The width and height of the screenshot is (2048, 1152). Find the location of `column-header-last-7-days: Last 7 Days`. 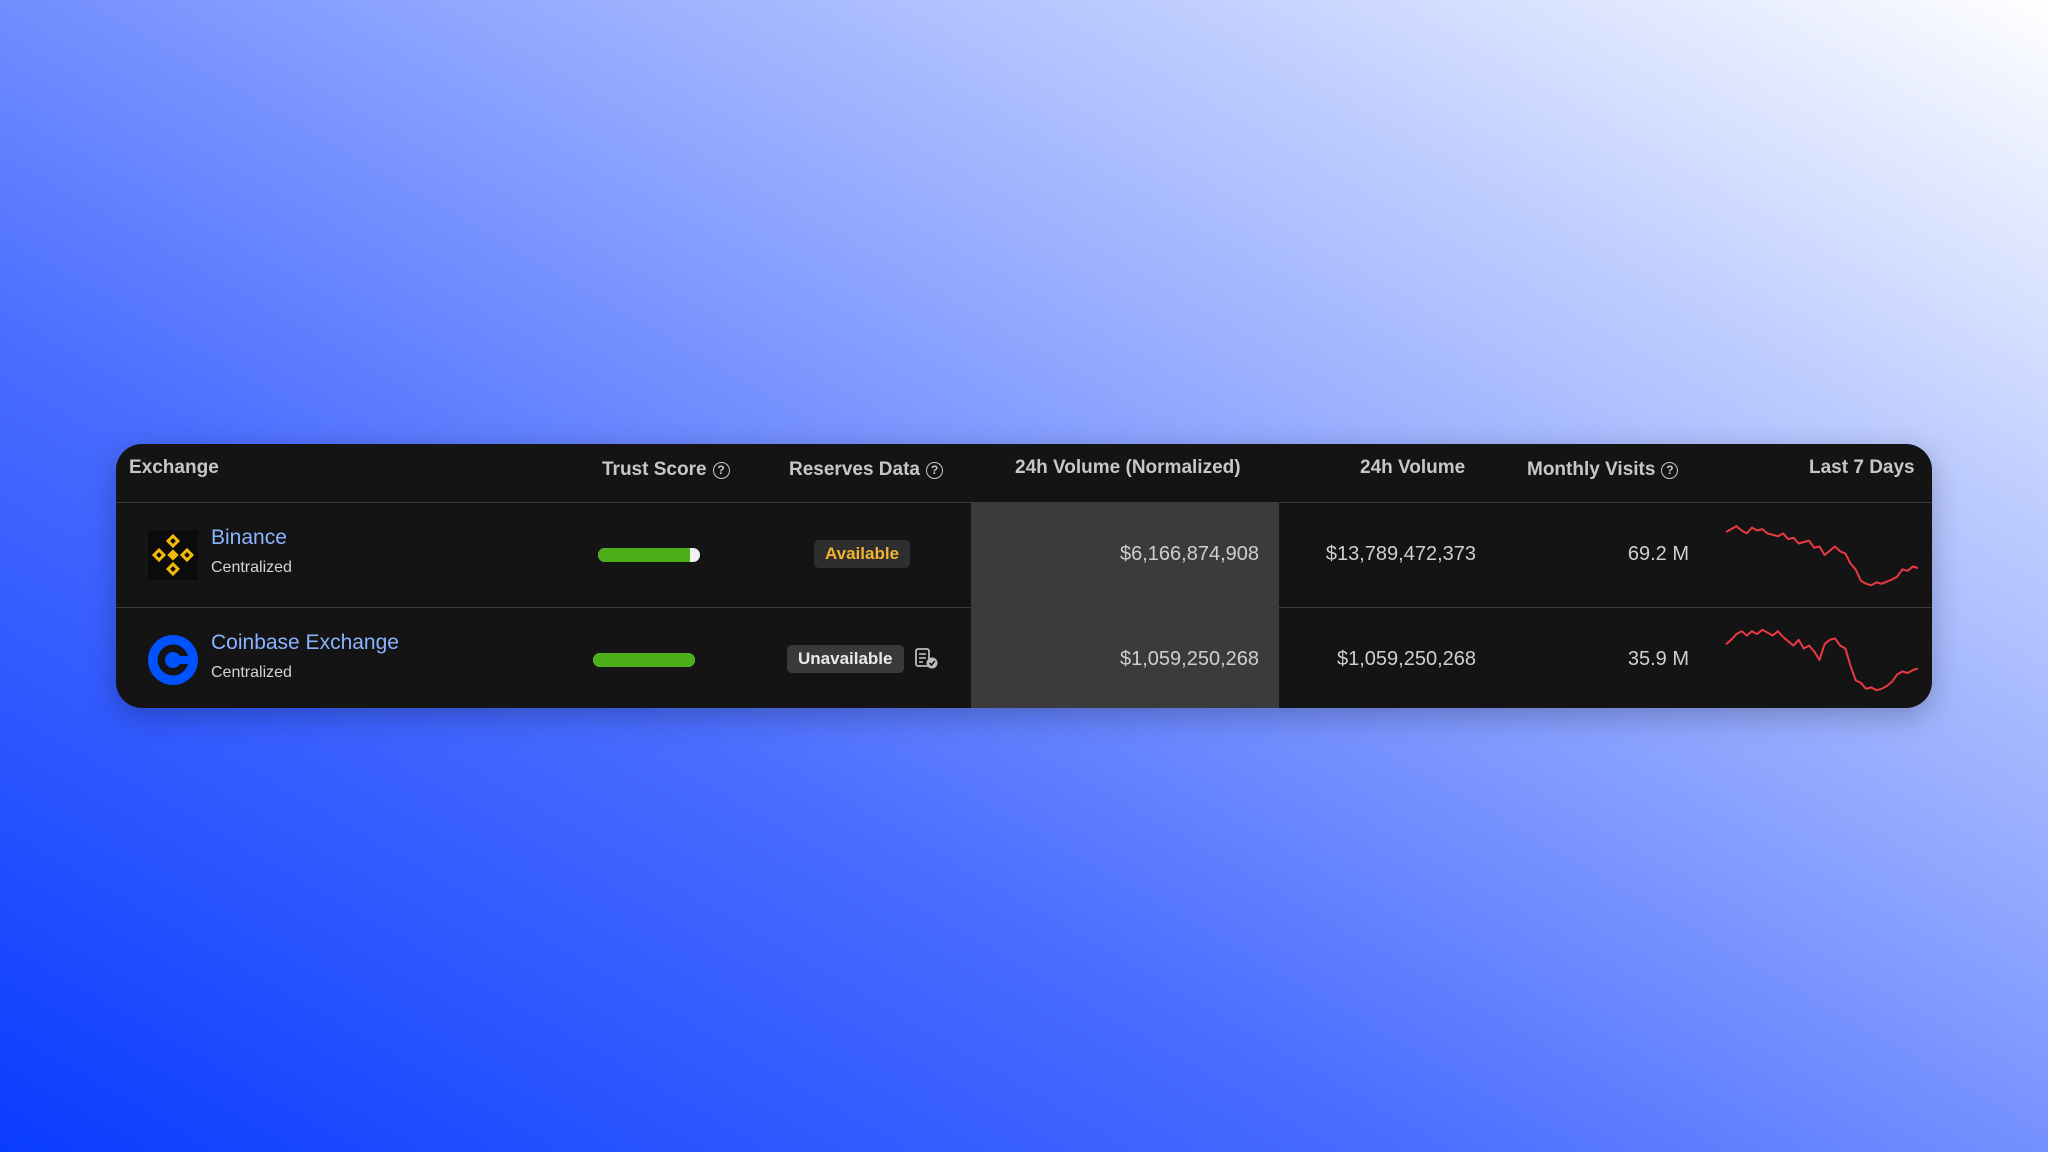

column-header-last-7-days: Last 7 Days is located at coordinates (1862, 468).